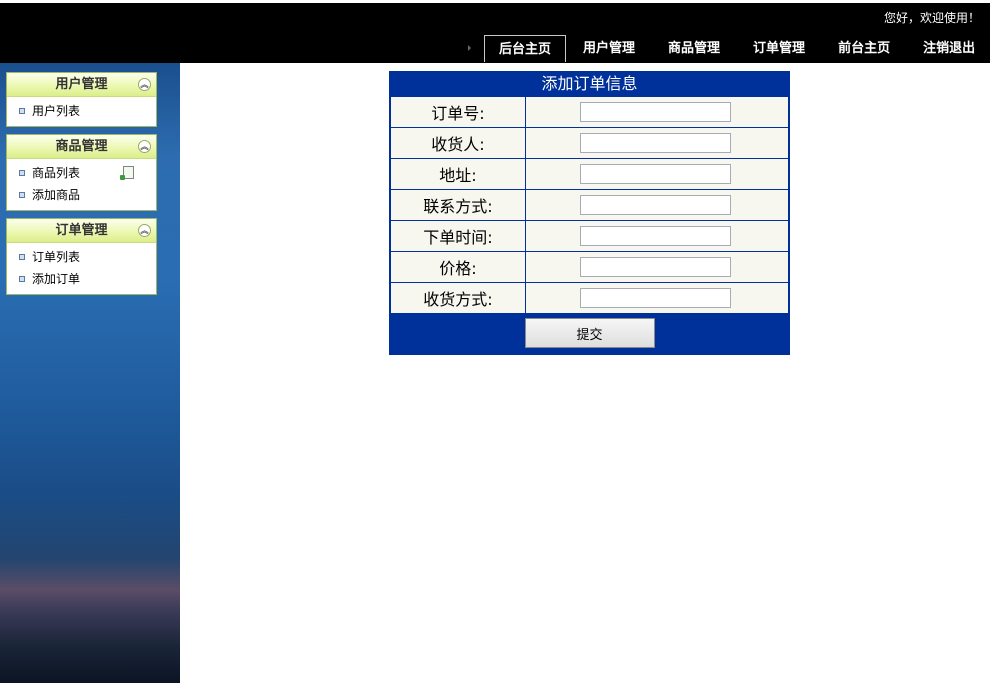  Describe the element at coordinates (56, 173) in the screenshot. I see `menu-item-label: 商品列表` at that location.